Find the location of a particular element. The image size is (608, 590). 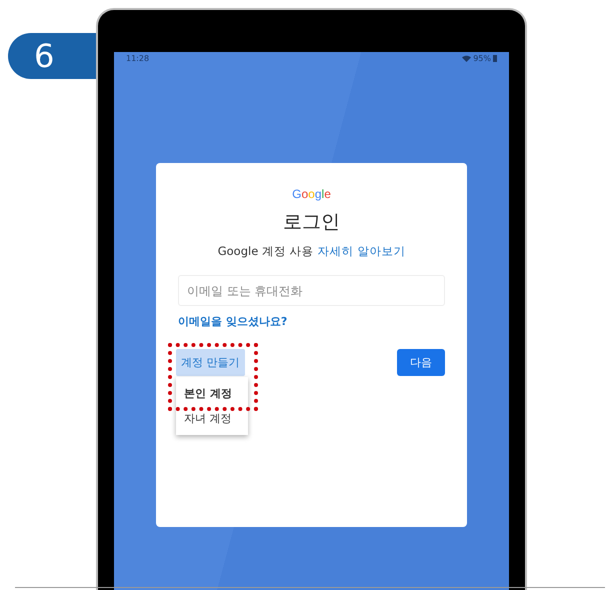

next-button: 다음 is located at coordinates (421, 362).